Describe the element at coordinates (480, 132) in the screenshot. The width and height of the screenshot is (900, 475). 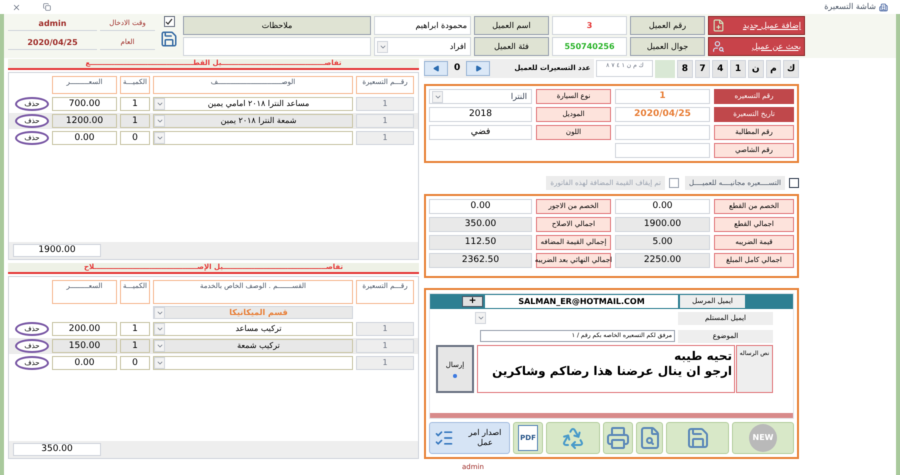
I see `info-field: فضي` at that location.